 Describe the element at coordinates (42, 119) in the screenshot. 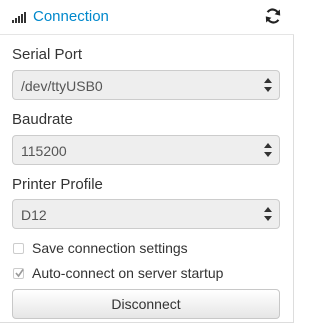

I see `baudrate-label: Baudrate` at that location.